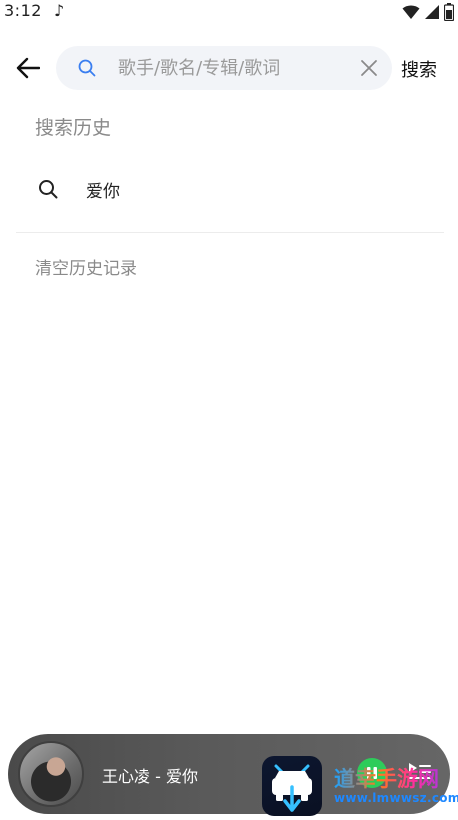 Image resolution: width=458 pixels, height=820 pixels. Describe the element at coordinates (59, 10) in the screenshot. I see `music-note-icon: ♪` at that location.